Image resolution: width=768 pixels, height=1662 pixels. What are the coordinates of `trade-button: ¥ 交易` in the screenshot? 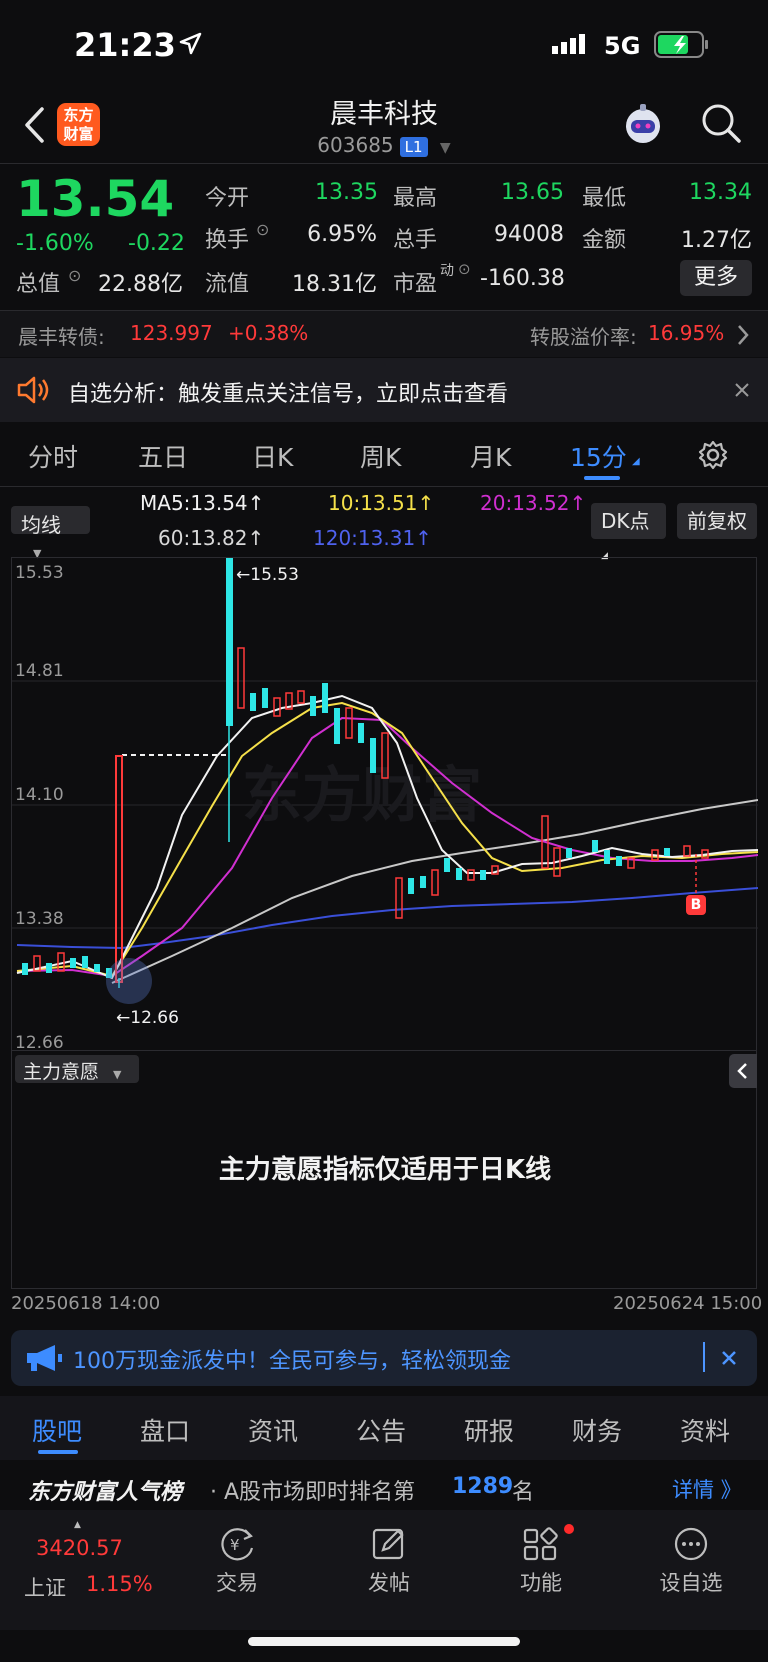 It's located at (237, 1561).